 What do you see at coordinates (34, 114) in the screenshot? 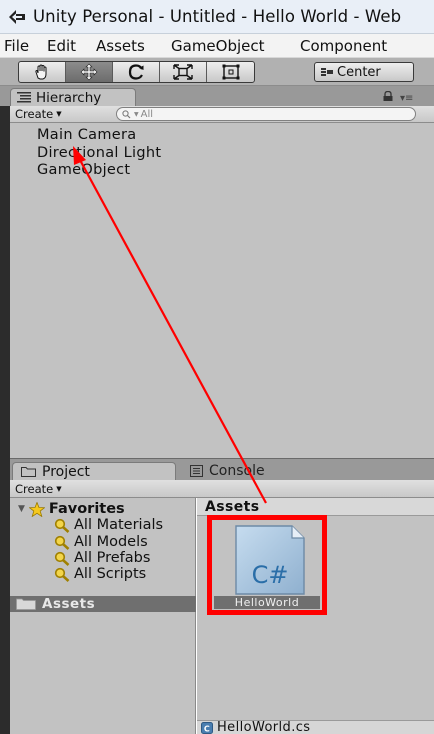
I see `hierarchy-create-label: Create` at bounding box center [34, 114].